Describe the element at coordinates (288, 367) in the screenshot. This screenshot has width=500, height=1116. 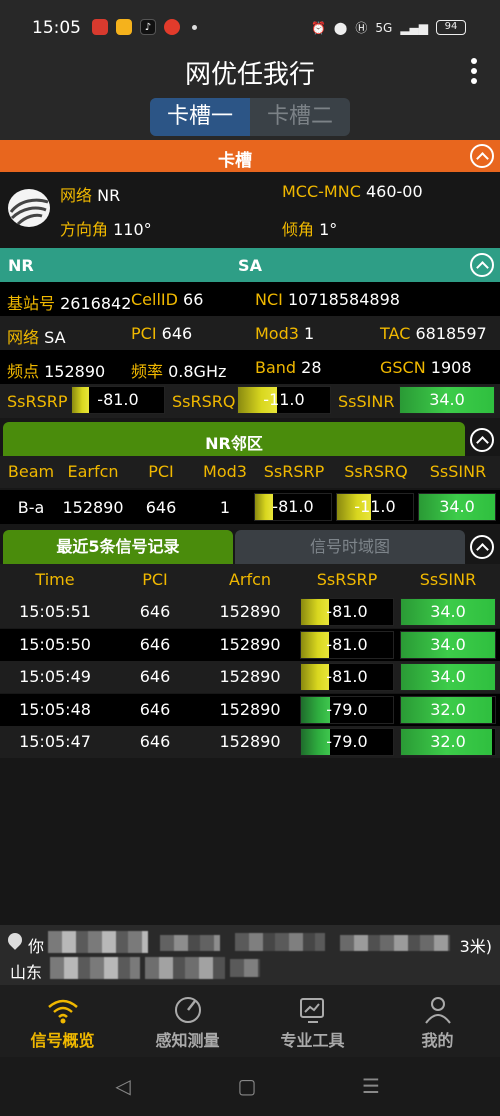
I see `band-field: Band 28` at that location.